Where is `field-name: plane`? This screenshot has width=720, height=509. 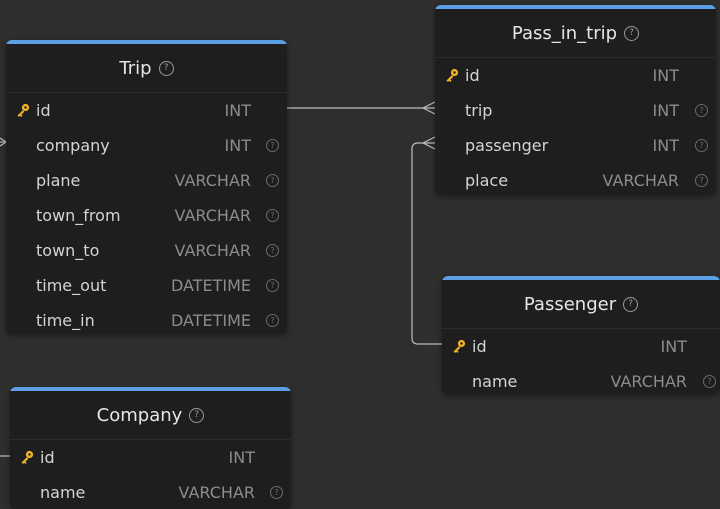 field-name: plane is located at coordinates (58, 180).